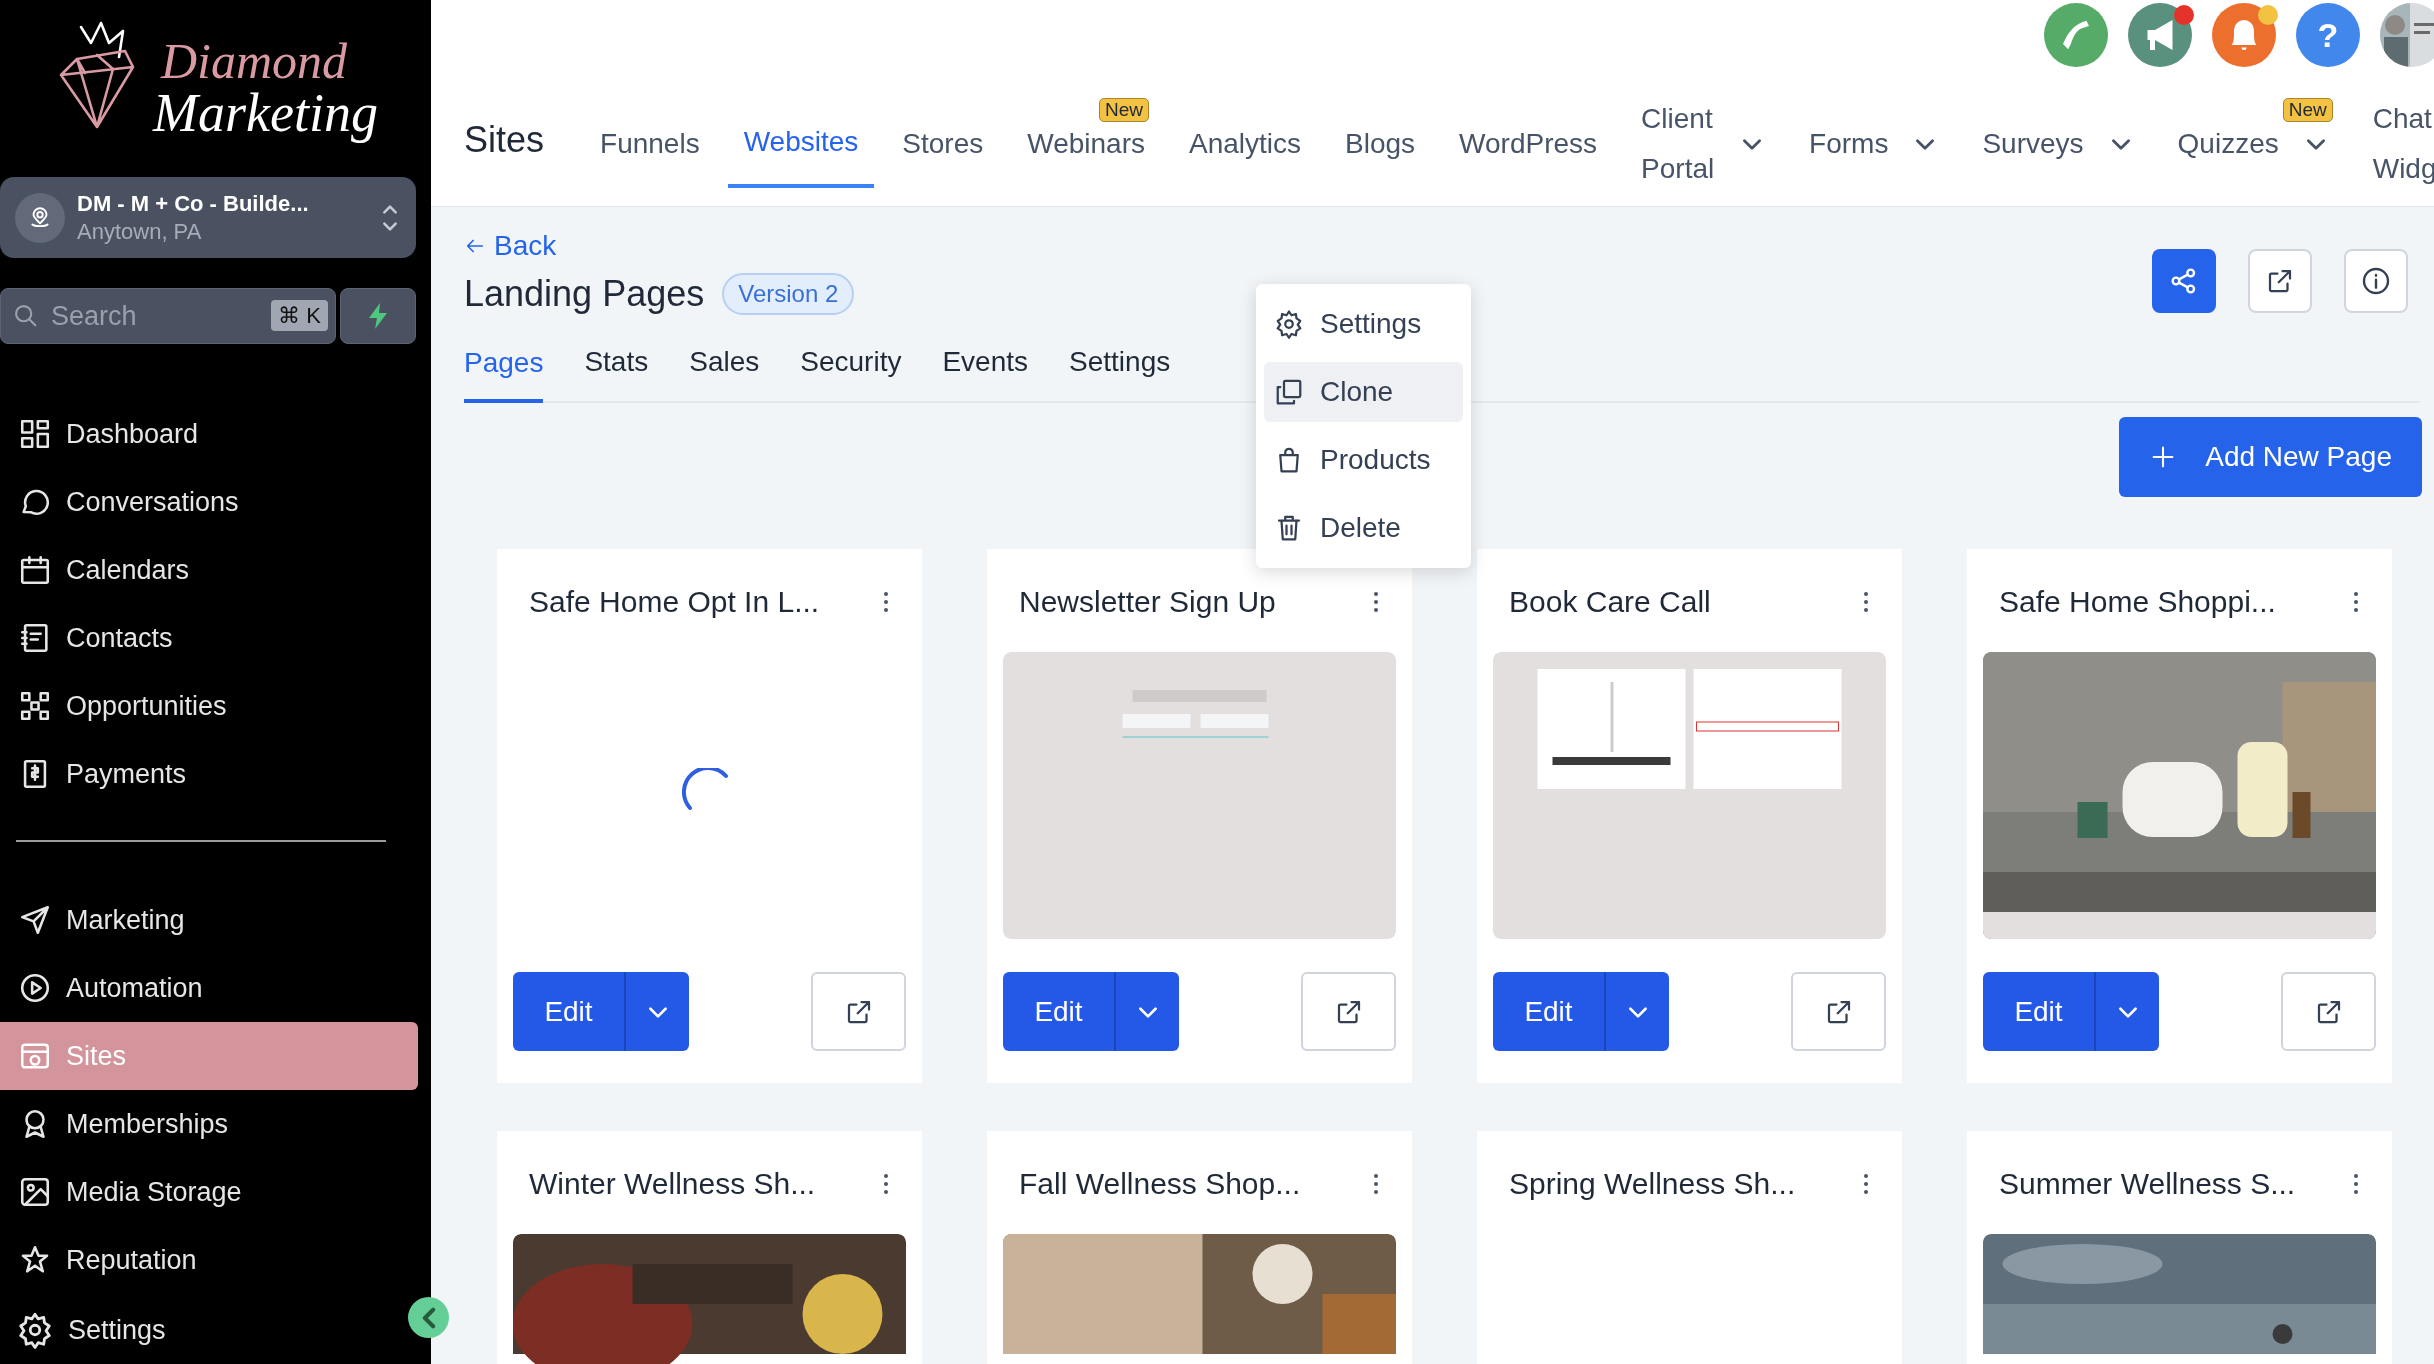  What do you see at coordinates (1703, 144) in the screenshot?
I see `nav-tab: Client Portal` at bounding box center [1703, 144].